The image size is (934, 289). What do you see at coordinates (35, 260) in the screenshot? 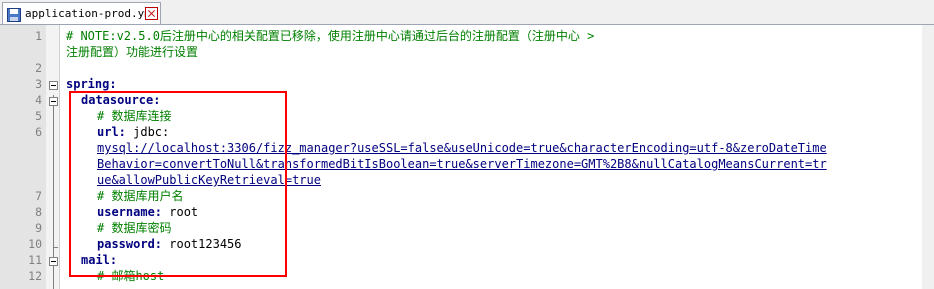
I see `line-number: 11` at bounding box center [35, 260].